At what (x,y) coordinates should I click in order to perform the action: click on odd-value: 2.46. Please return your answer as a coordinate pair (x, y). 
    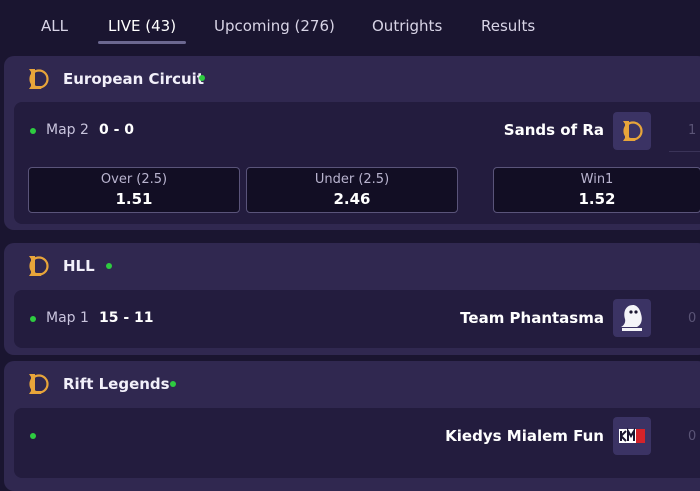
    Looking at the image, I should click on (352, 199).